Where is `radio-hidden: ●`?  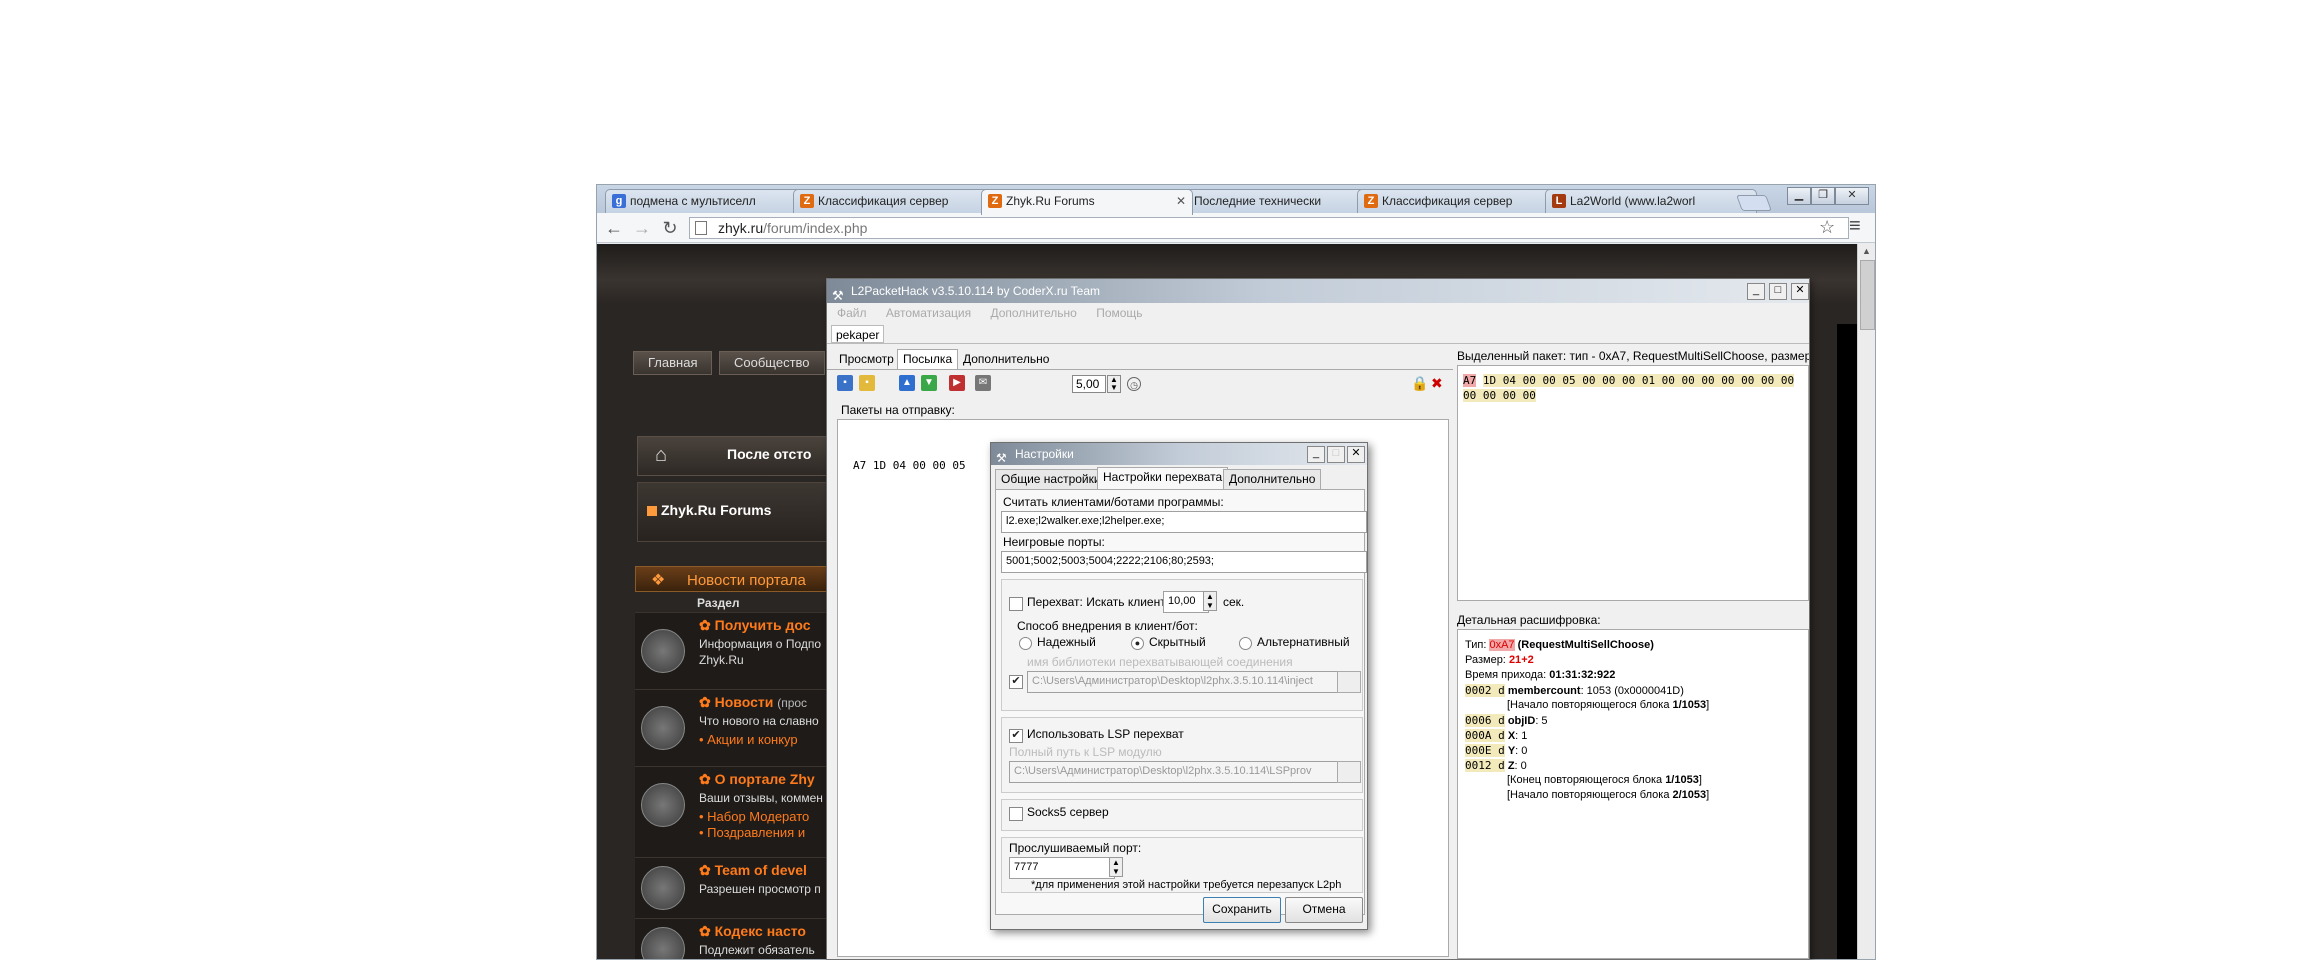
radio-hidden: ● is located at coordinates (1137, 643).